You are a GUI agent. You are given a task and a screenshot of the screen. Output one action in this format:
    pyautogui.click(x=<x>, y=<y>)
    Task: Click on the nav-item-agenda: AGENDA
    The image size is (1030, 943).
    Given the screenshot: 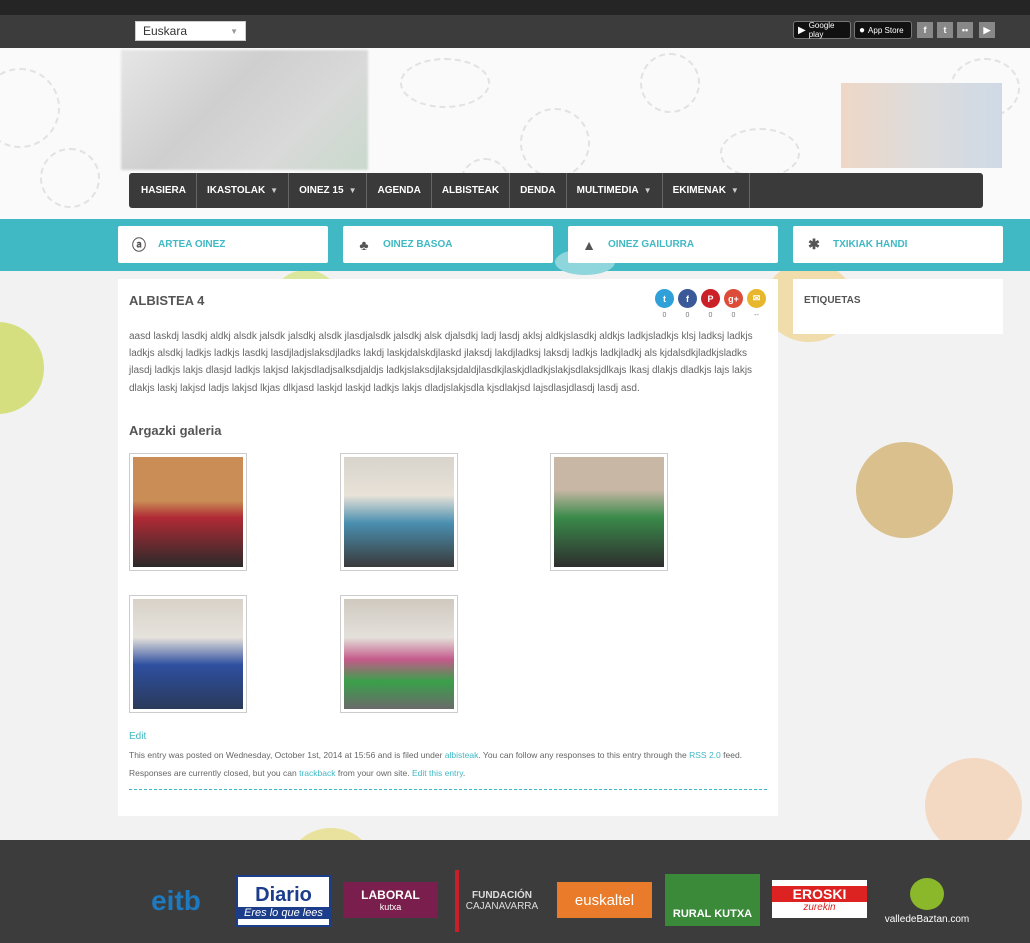 What is the action you would take?
    pyautogui.click(x=399, y=190)
    